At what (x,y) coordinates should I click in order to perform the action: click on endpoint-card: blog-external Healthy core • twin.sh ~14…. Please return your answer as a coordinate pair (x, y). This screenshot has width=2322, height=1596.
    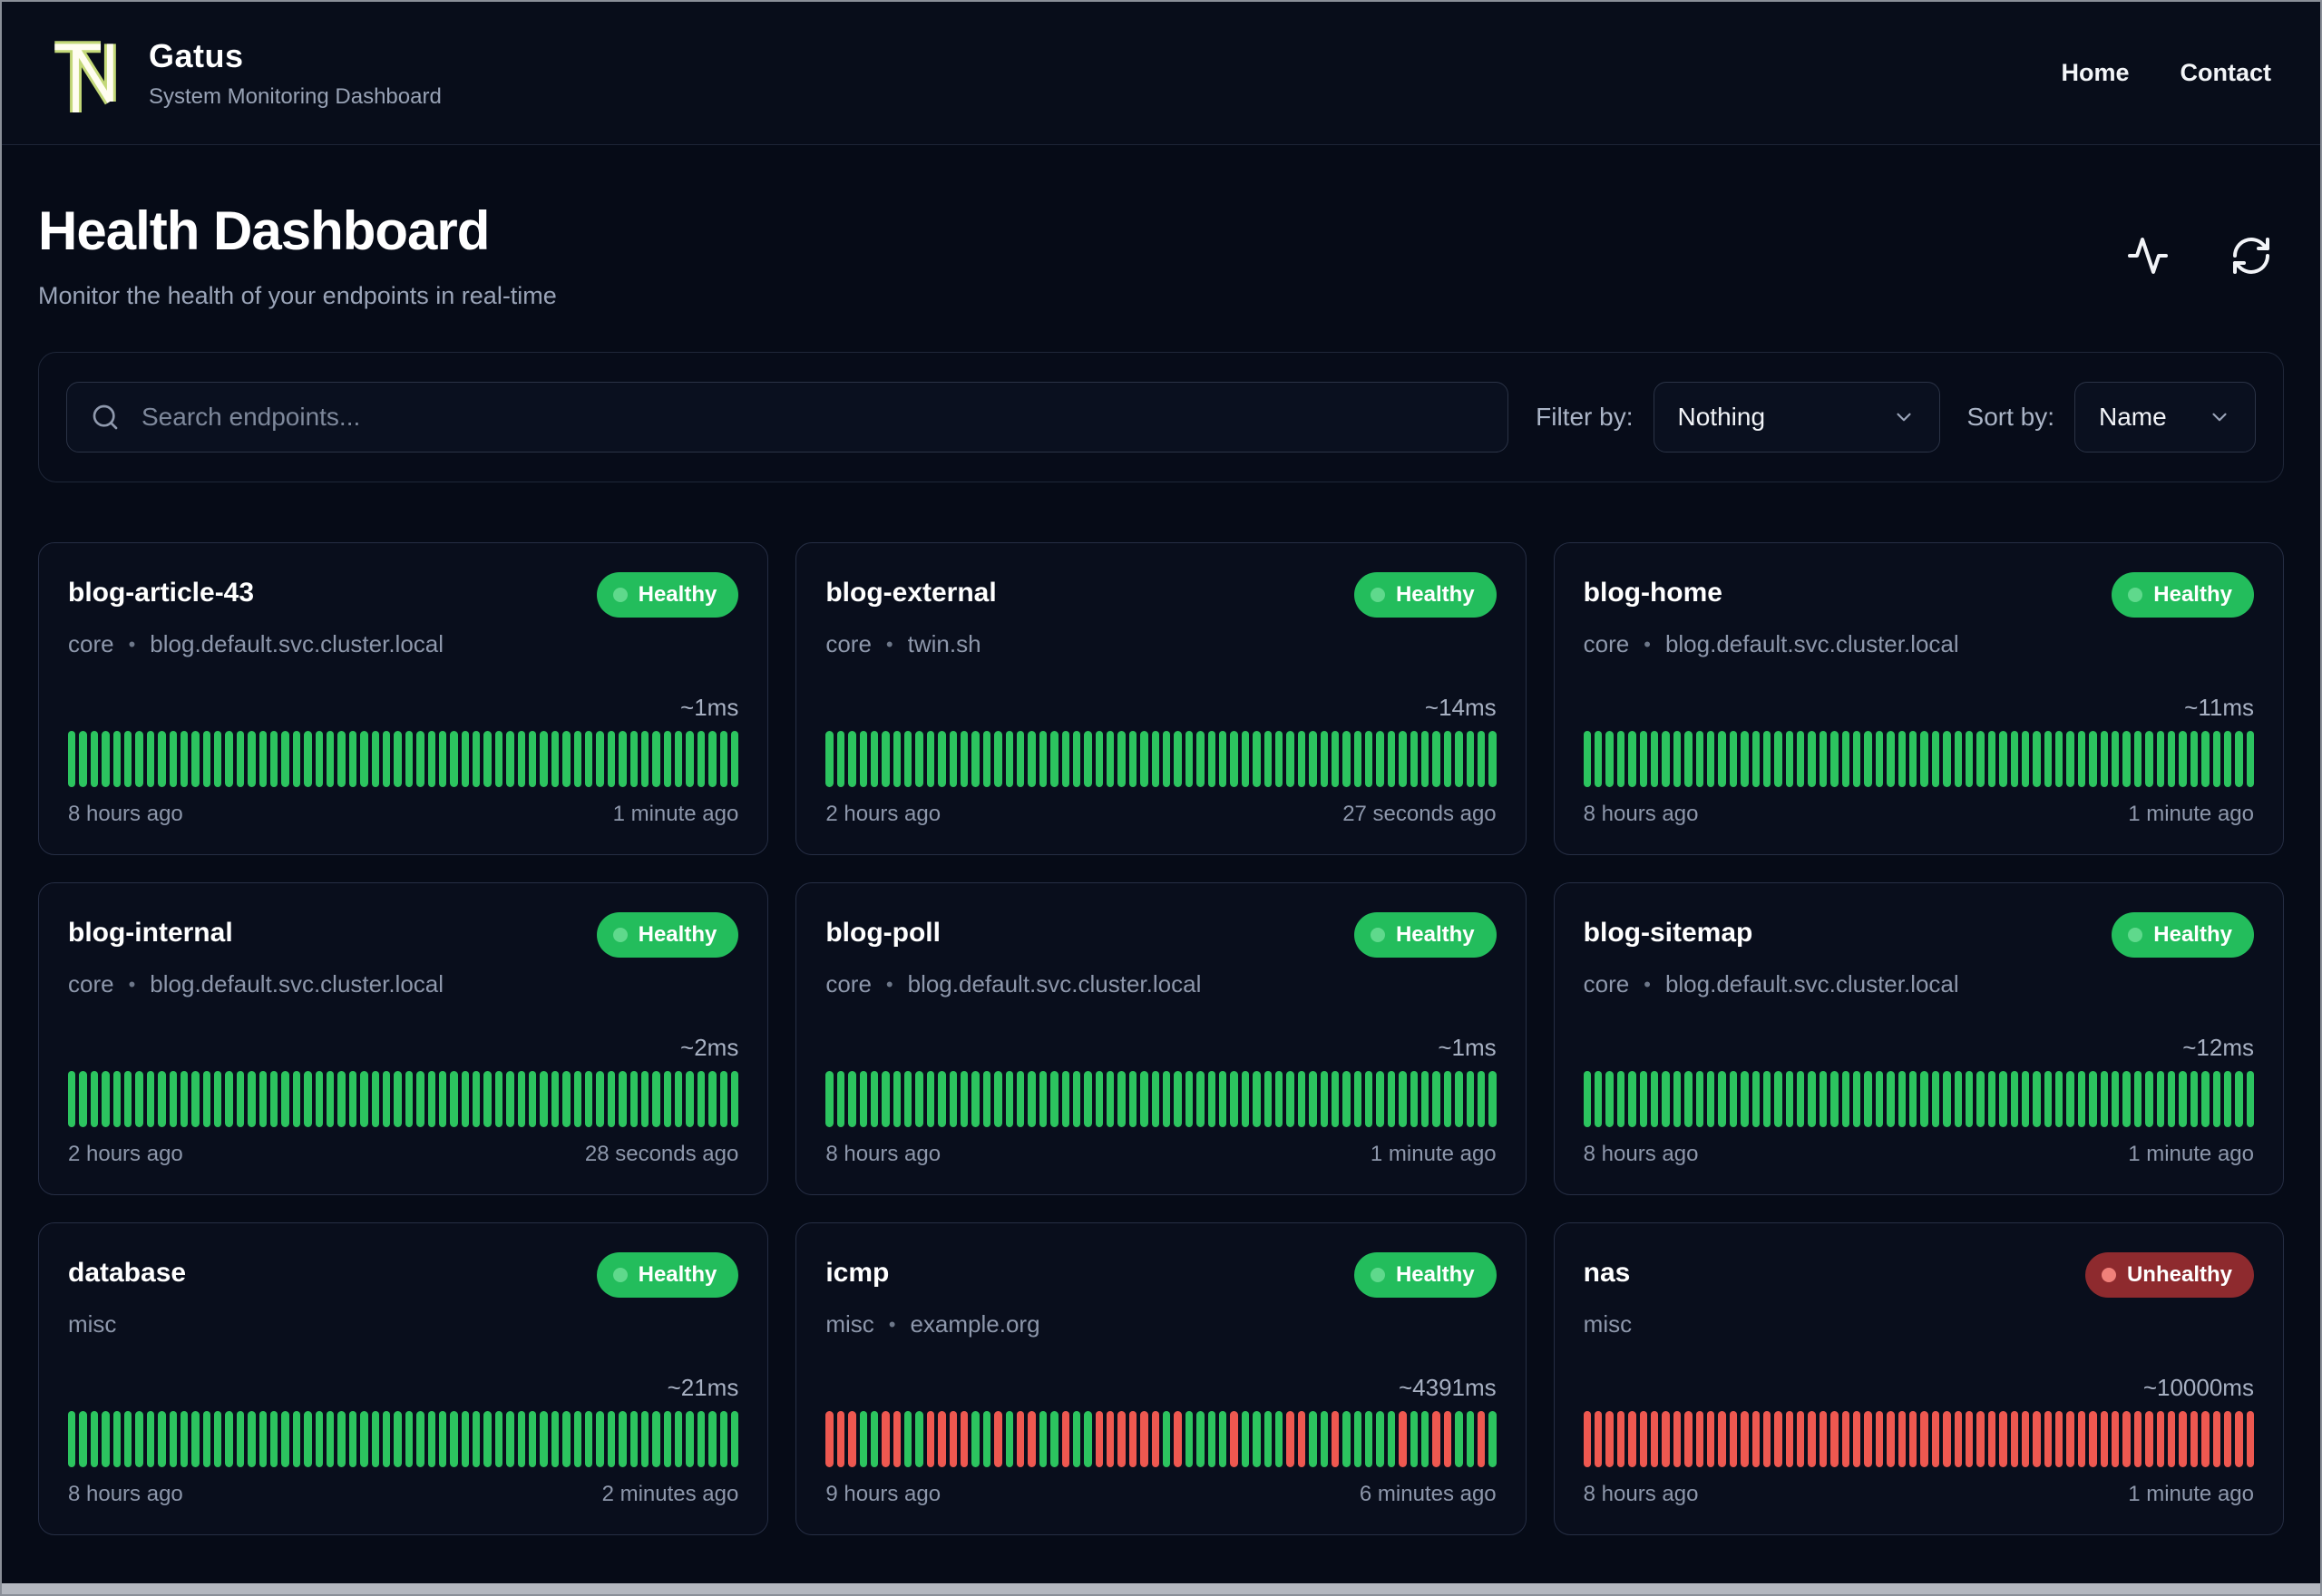
    Looking at the image, I should click on (1161, 698).